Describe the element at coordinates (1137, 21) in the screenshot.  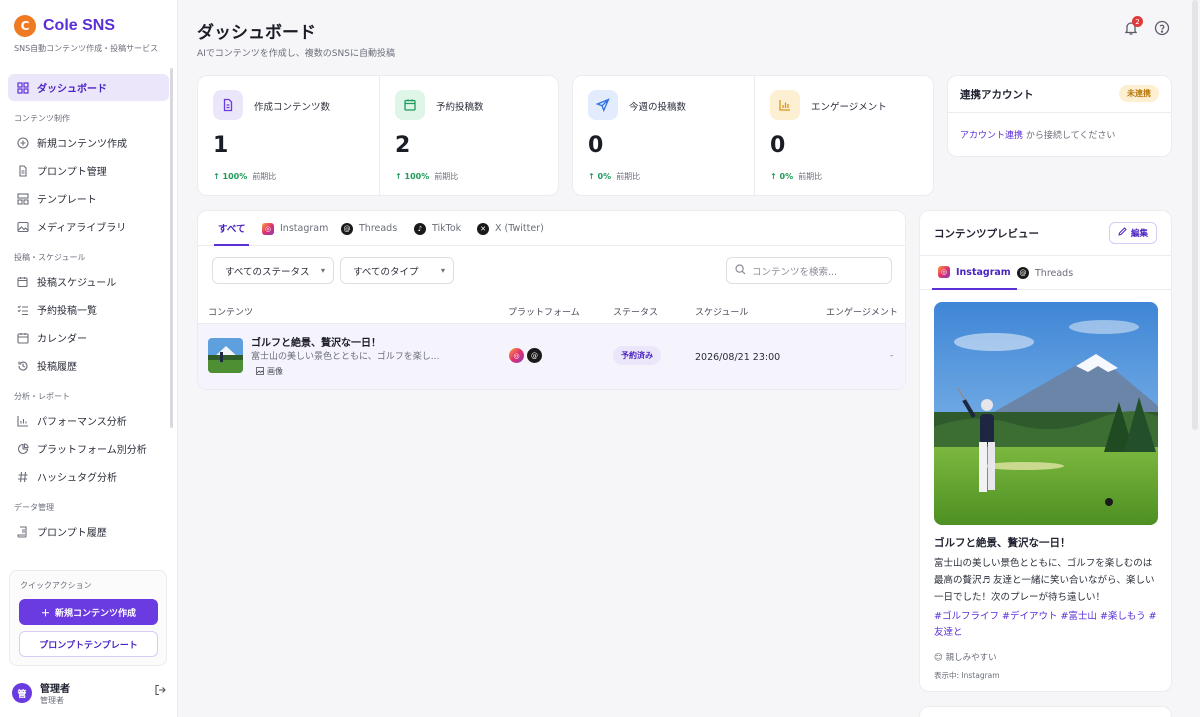
I see `notification-badge: 2` at that location.